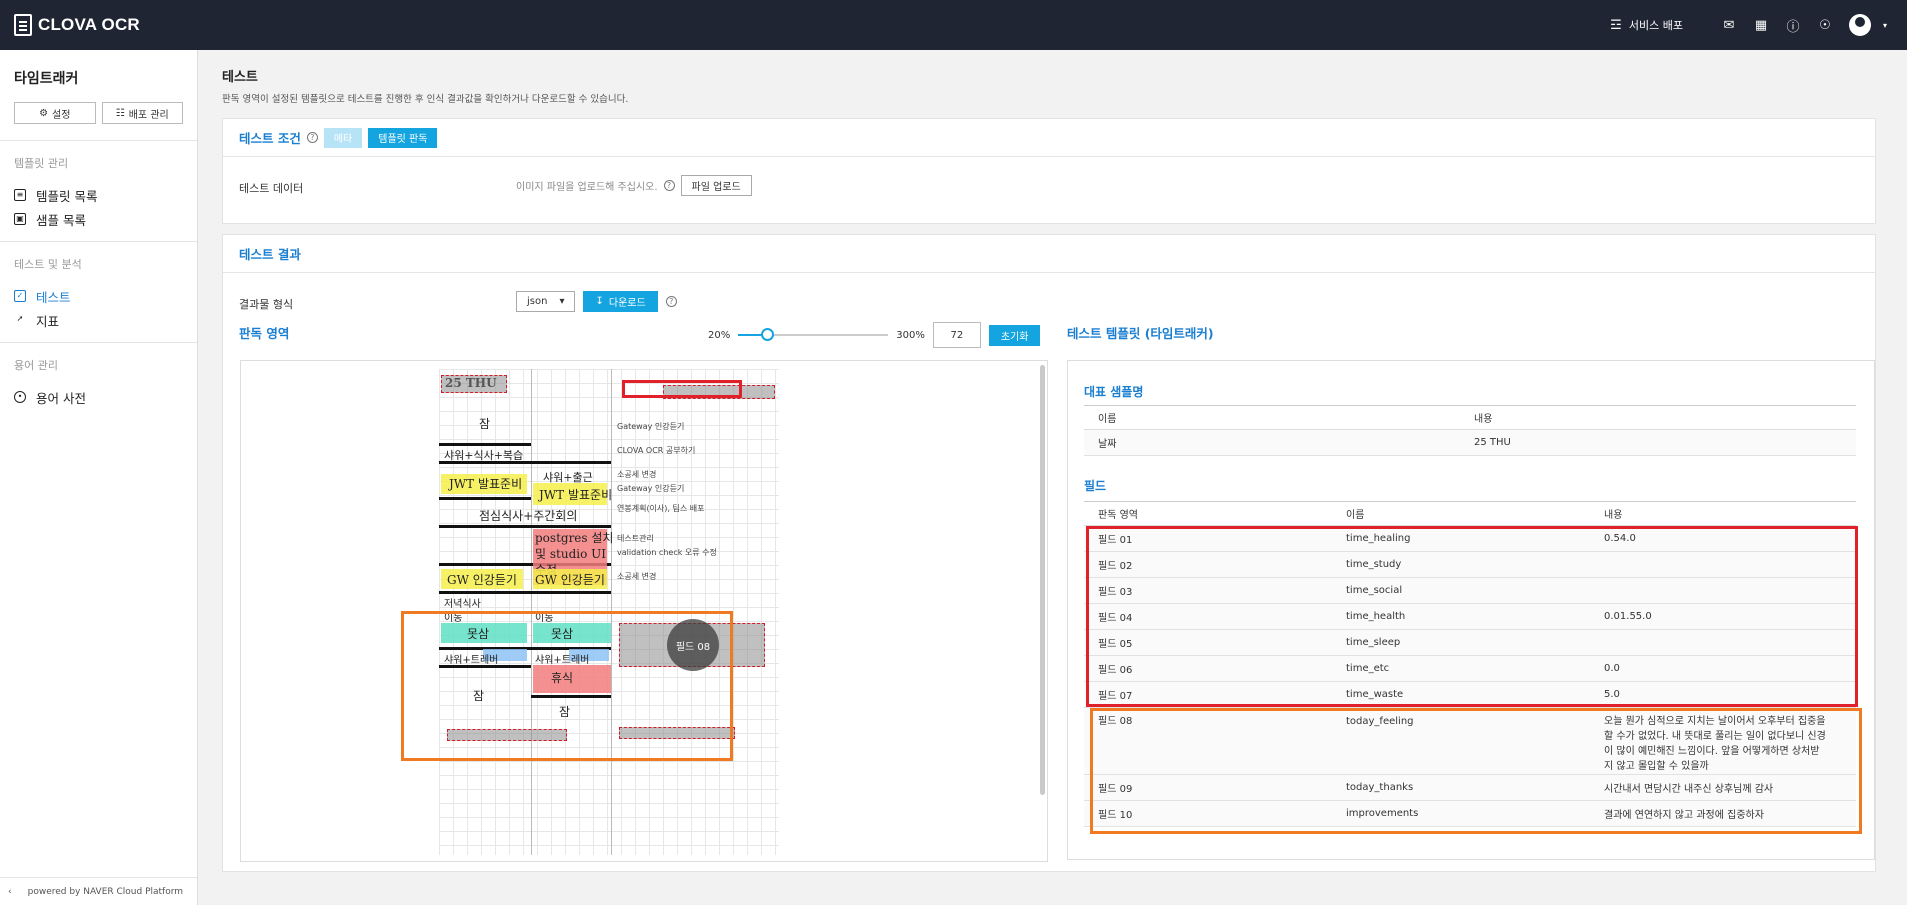 This screenshot has height=905, width=1907. What do you see at coordinates (41, 163) in the screenshot?
I see `sidebar-section-title: 템플릿 관리` at bounding box center [41, 163].